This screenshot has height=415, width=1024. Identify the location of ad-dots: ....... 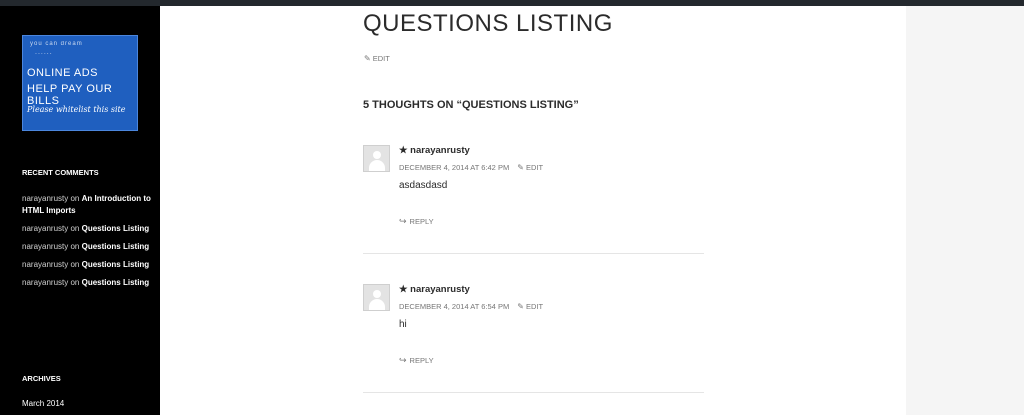
(44, 52).